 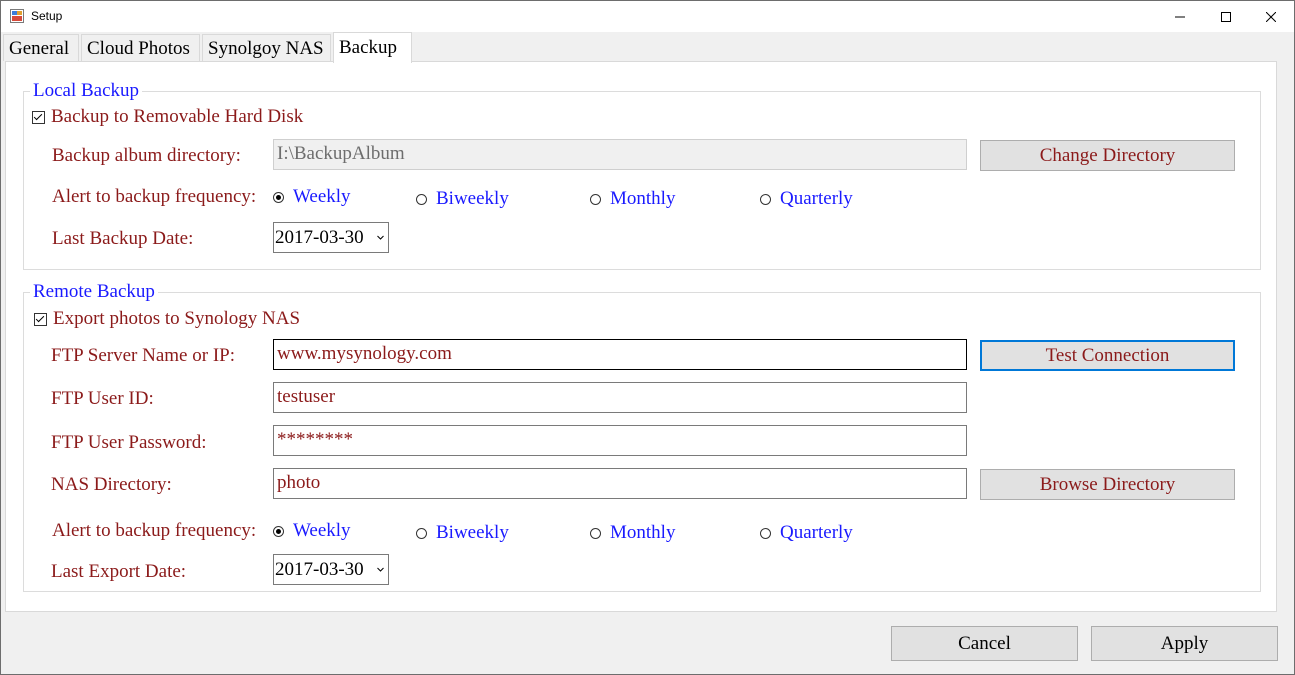 I want to click on ftp-server-label: FTP Server Name or IP:, so click(x=143, y=355).